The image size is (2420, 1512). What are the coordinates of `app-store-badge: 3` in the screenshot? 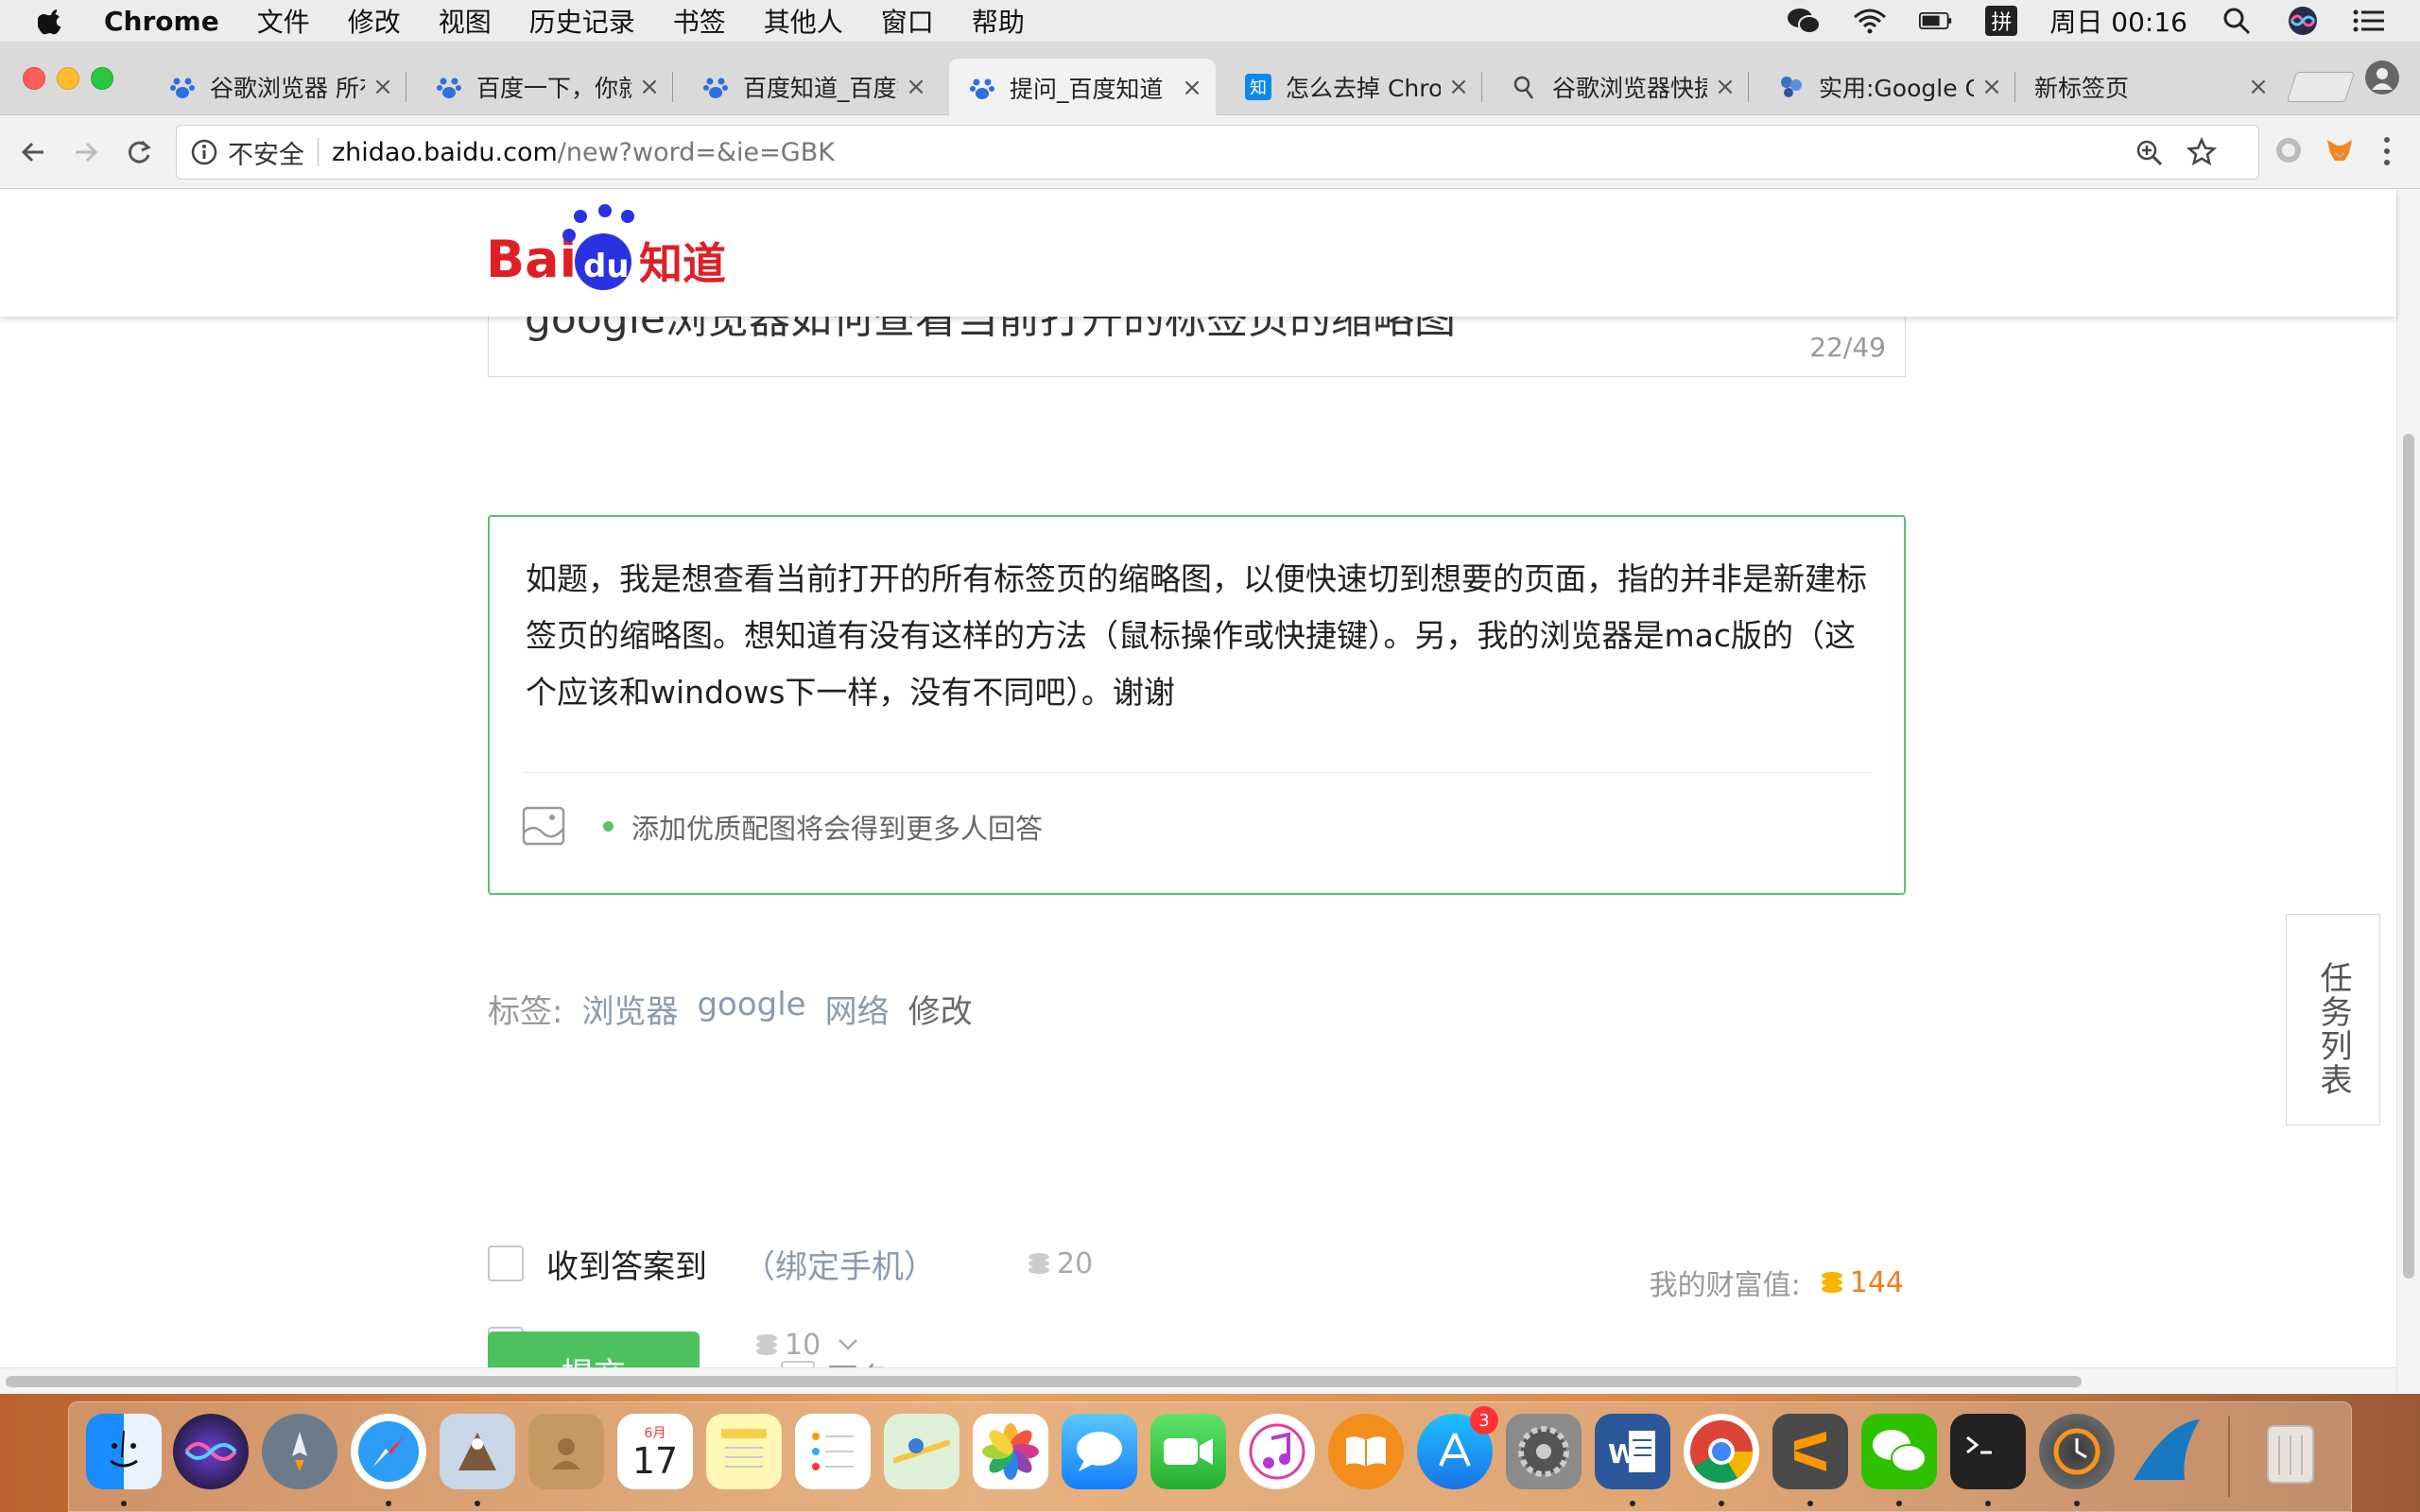 It's located at (1484, 1420).